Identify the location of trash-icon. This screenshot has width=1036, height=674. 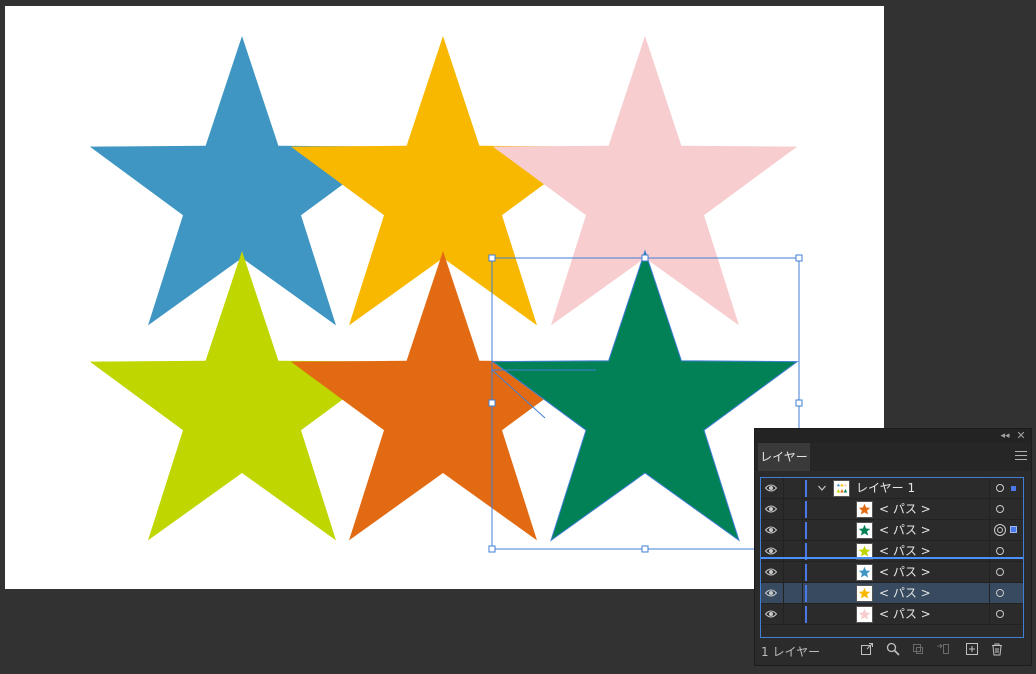
(997, 649).